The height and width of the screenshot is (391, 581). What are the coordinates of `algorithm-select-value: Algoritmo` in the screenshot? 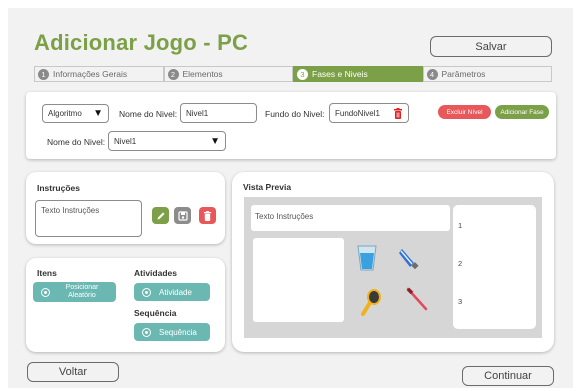 It's located at (65, 113).